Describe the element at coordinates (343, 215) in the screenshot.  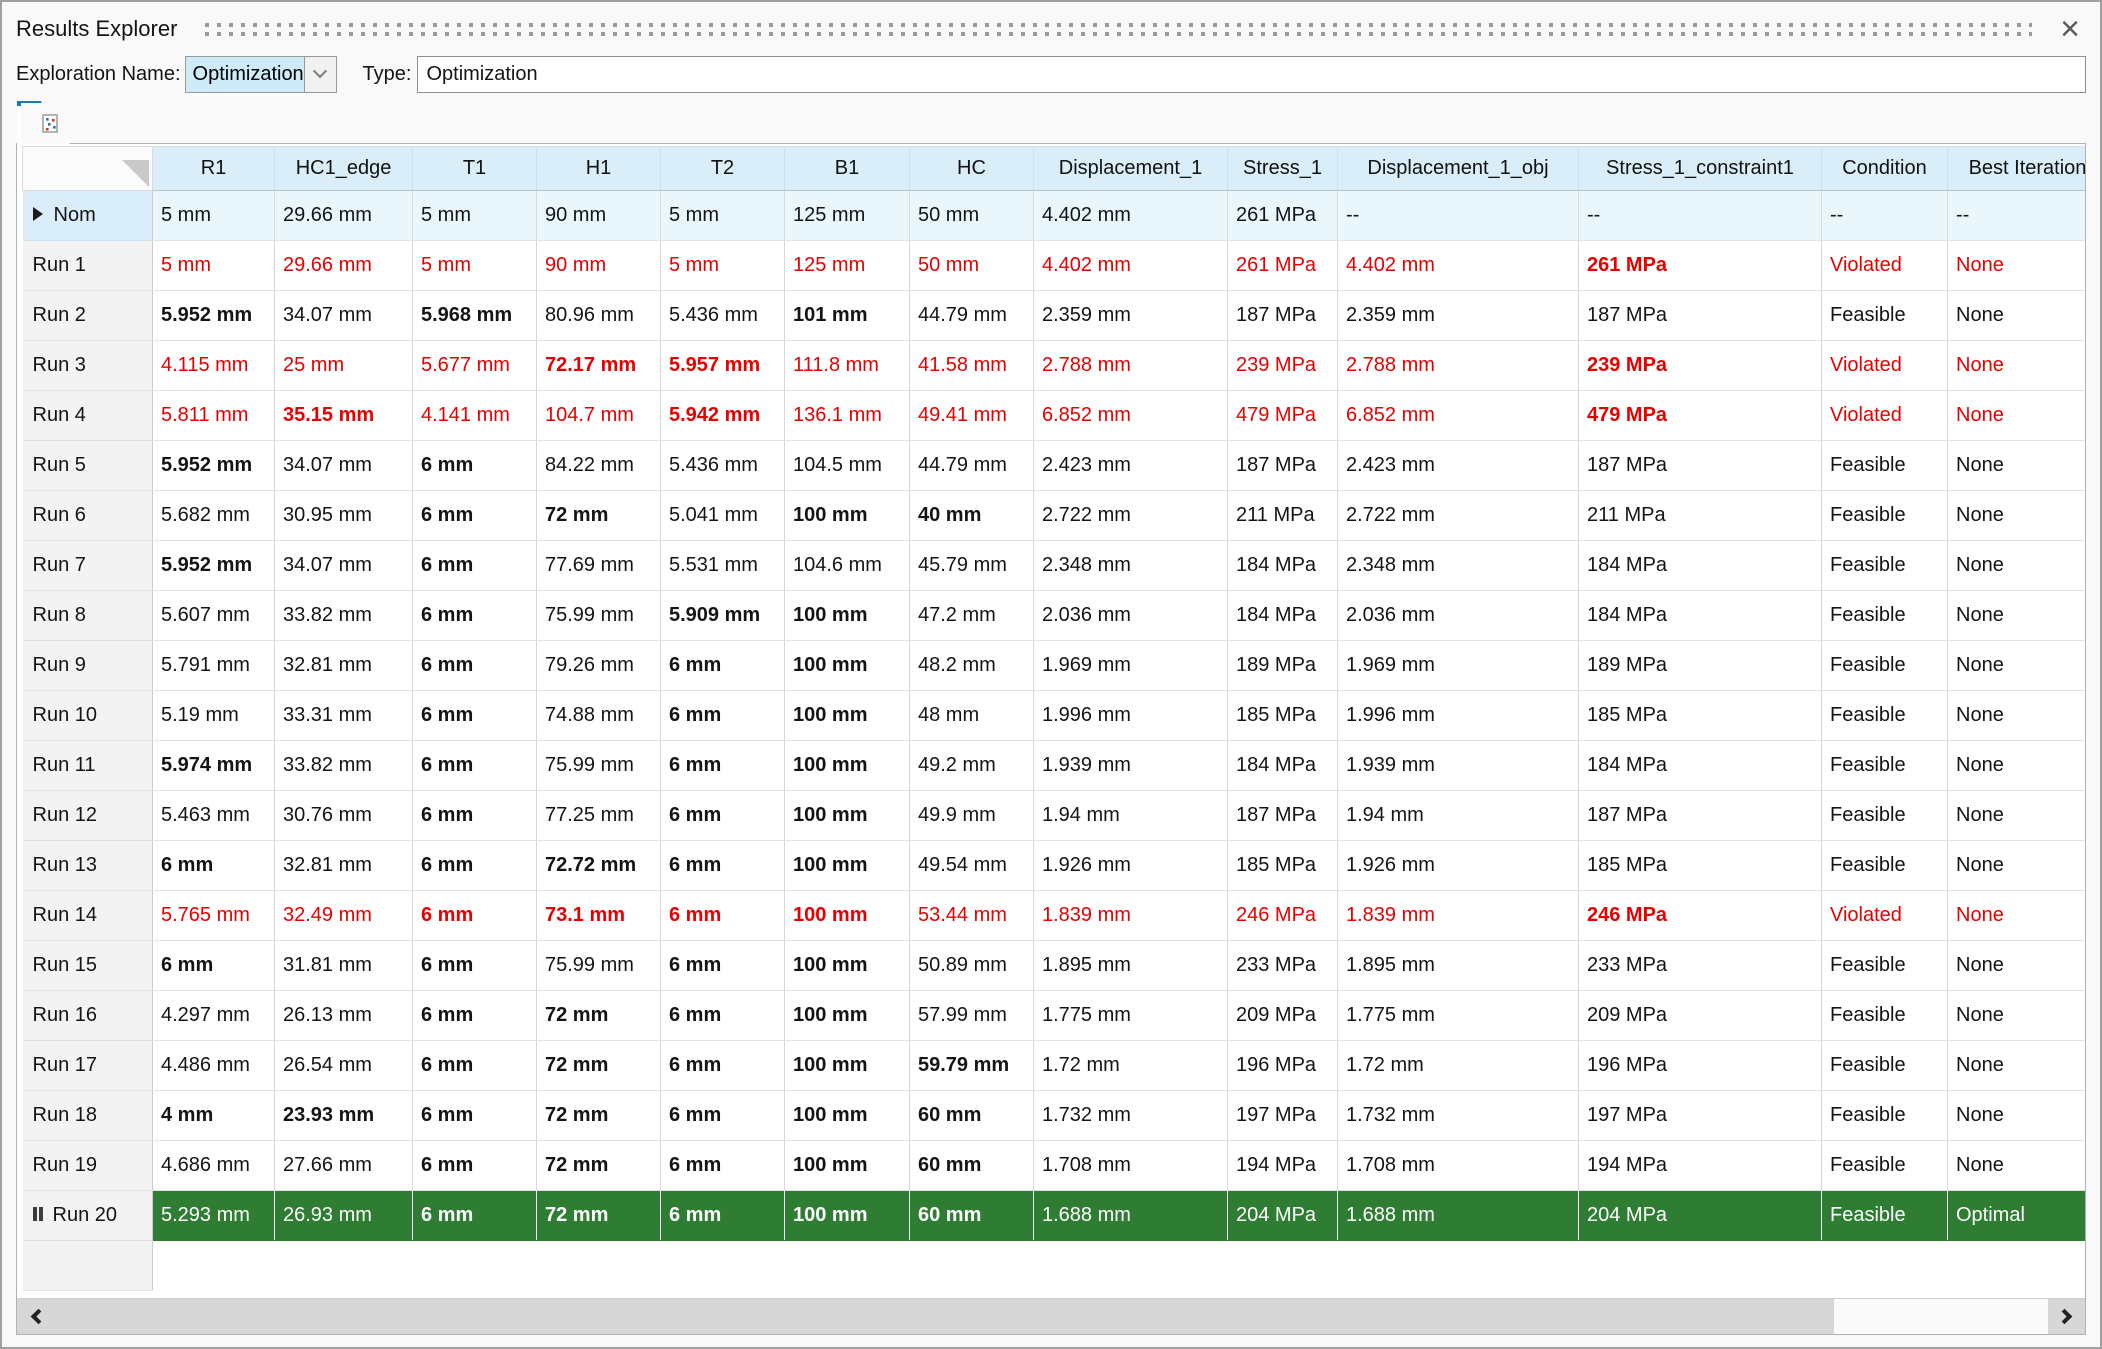
I see `cell-nom-HC1_edge: 29.66 mm` at that location.